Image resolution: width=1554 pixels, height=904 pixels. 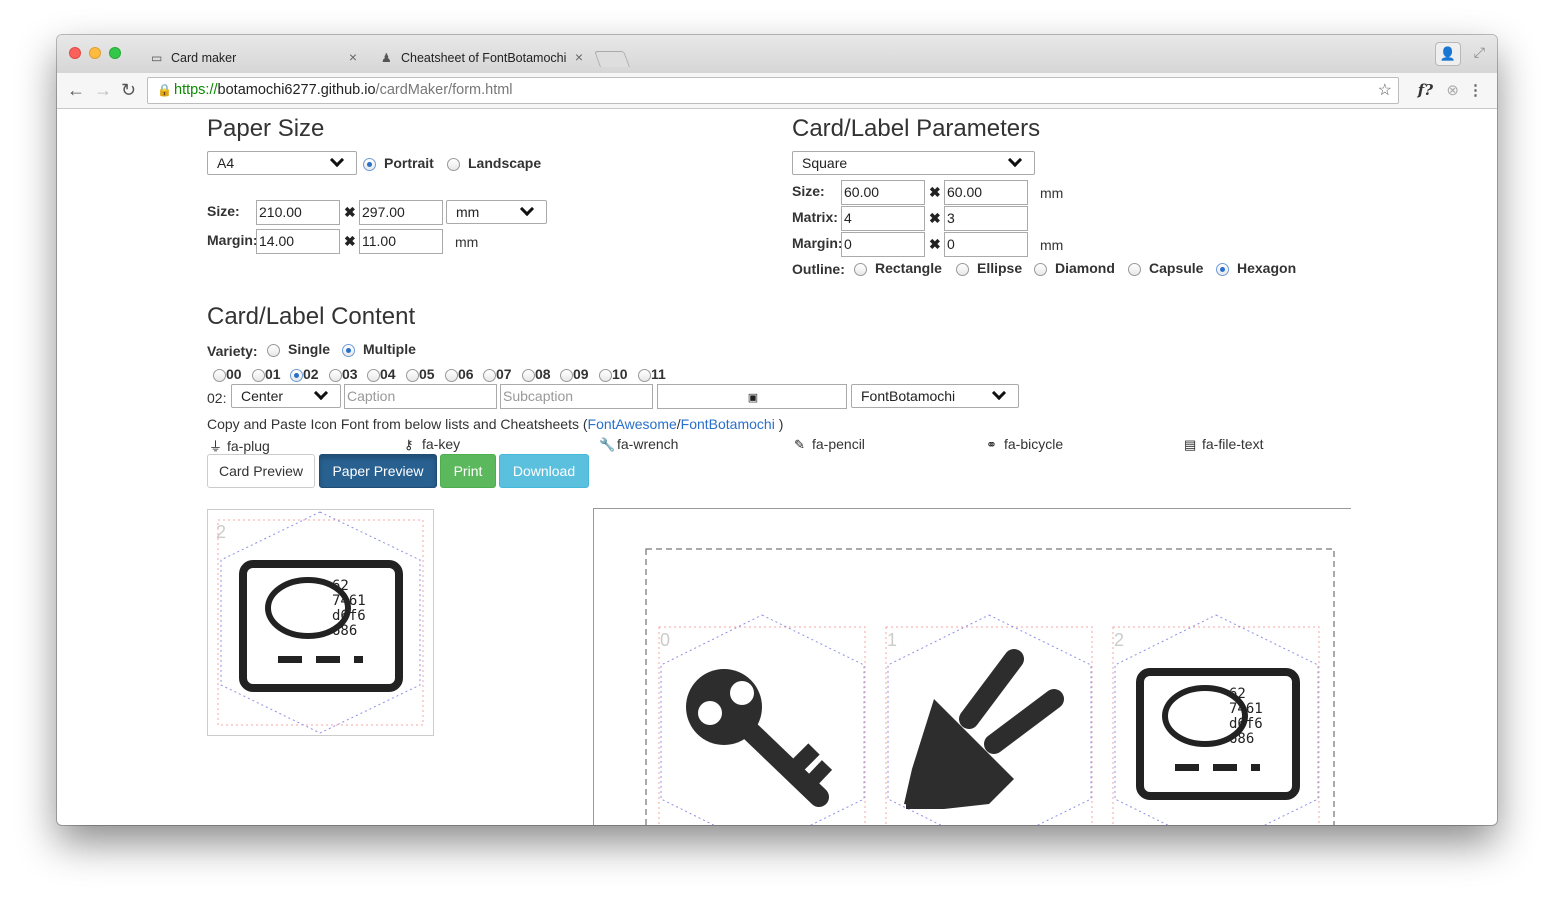 I want to click on paper-size-select: A4, so click(x=282, y=163).